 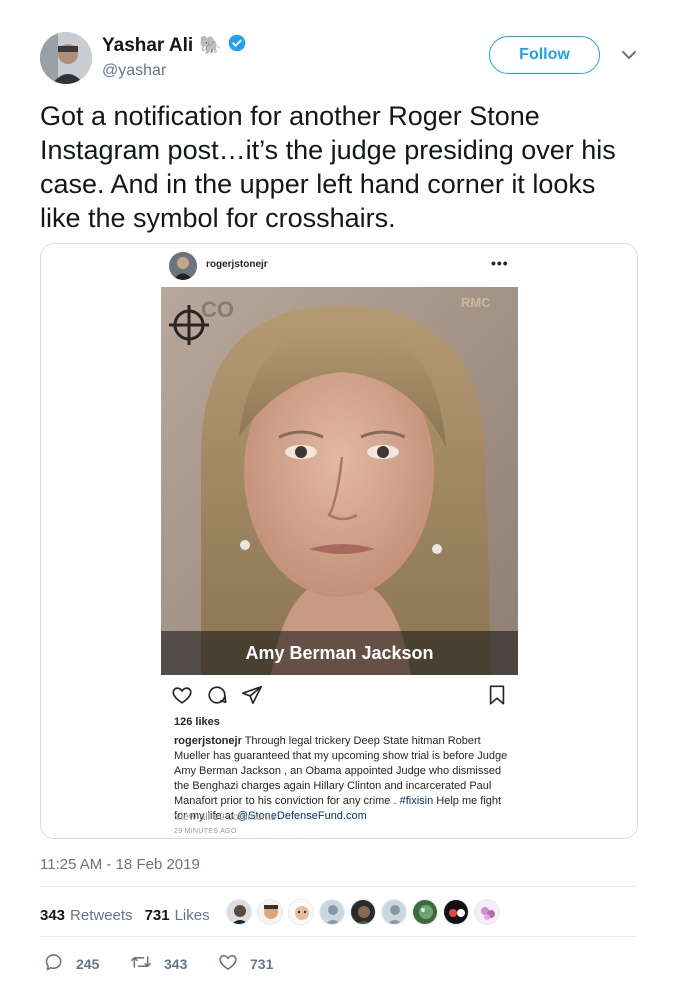 I want to click on retweet-count: 343, so click(x=52, y=915).